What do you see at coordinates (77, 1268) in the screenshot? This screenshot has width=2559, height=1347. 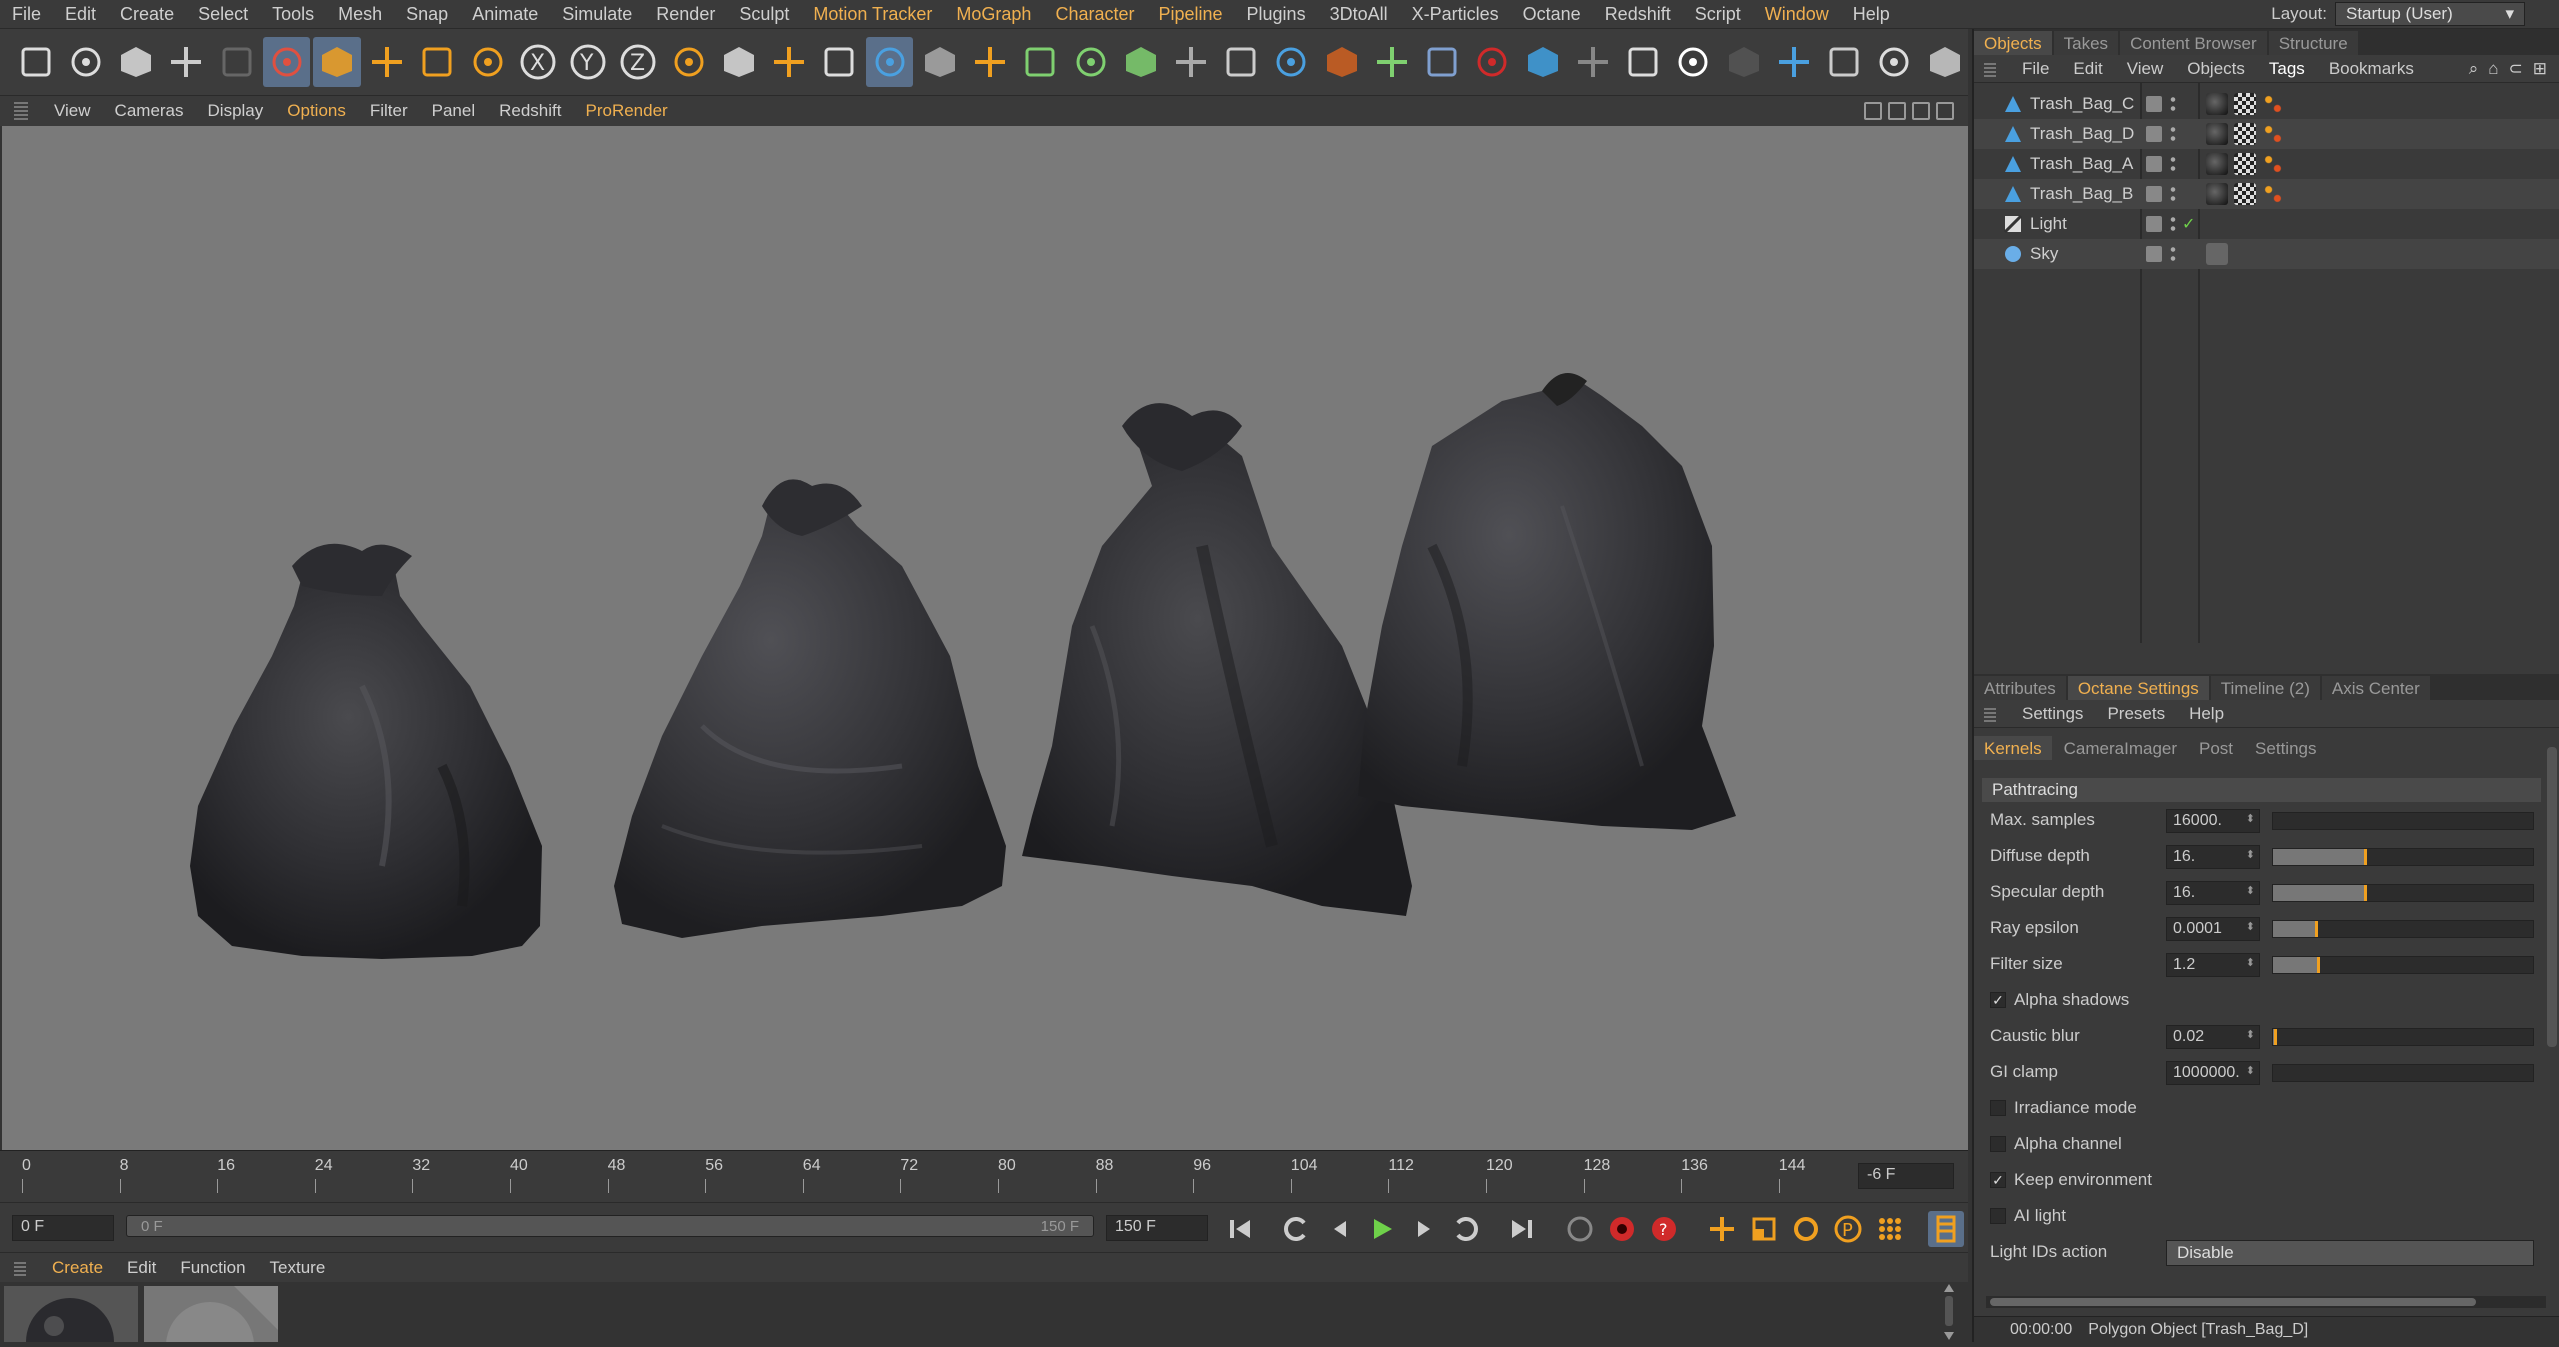 I see `material-menu-create: Create` at bounding box center [77, 1268].